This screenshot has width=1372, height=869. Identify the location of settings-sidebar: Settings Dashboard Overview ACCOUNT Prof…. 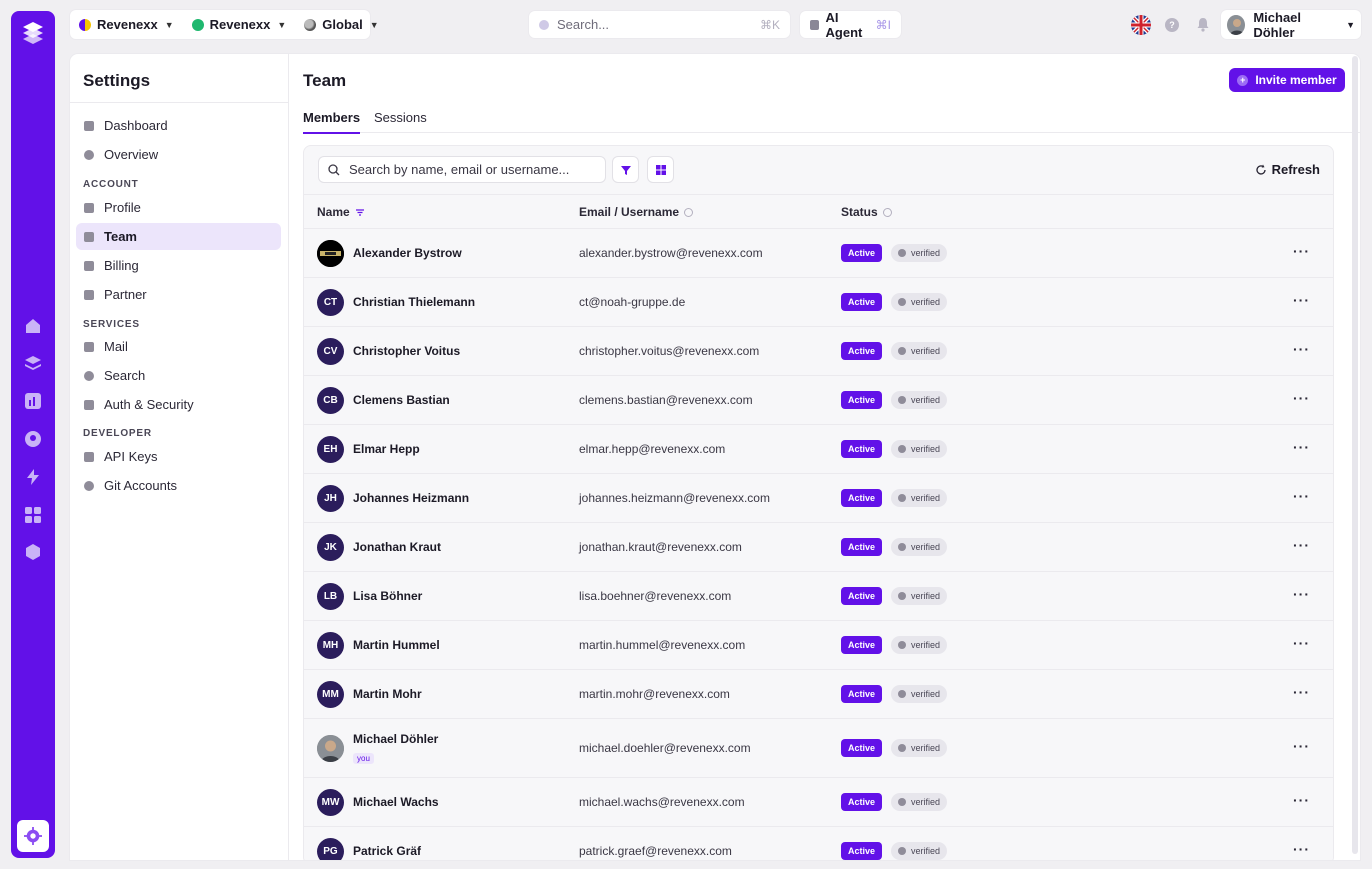
(179, 457).